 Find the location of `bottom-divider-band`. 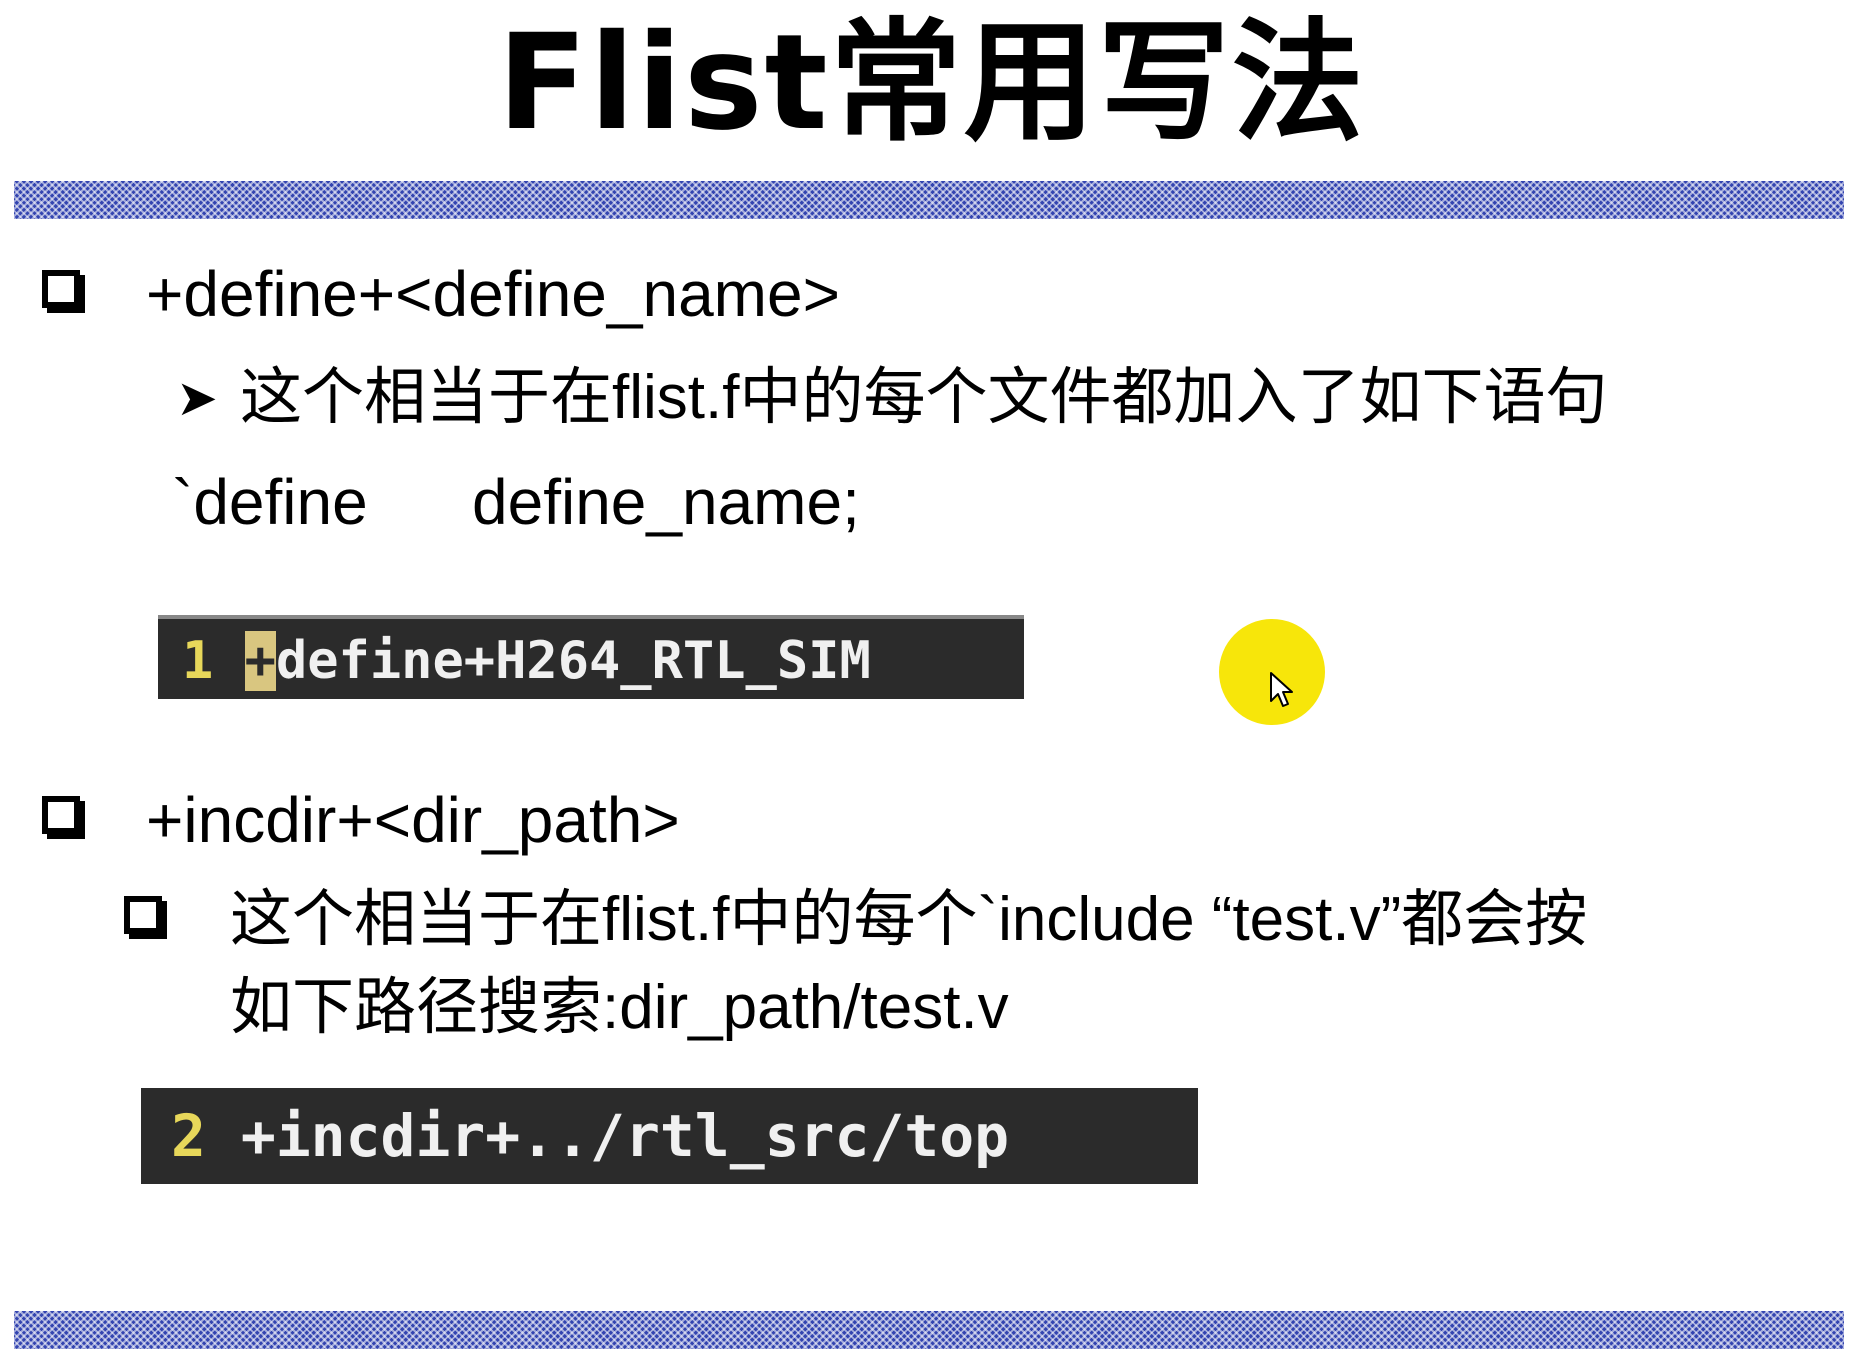

bottom-divider-band is located at coordinates (929, 1330).